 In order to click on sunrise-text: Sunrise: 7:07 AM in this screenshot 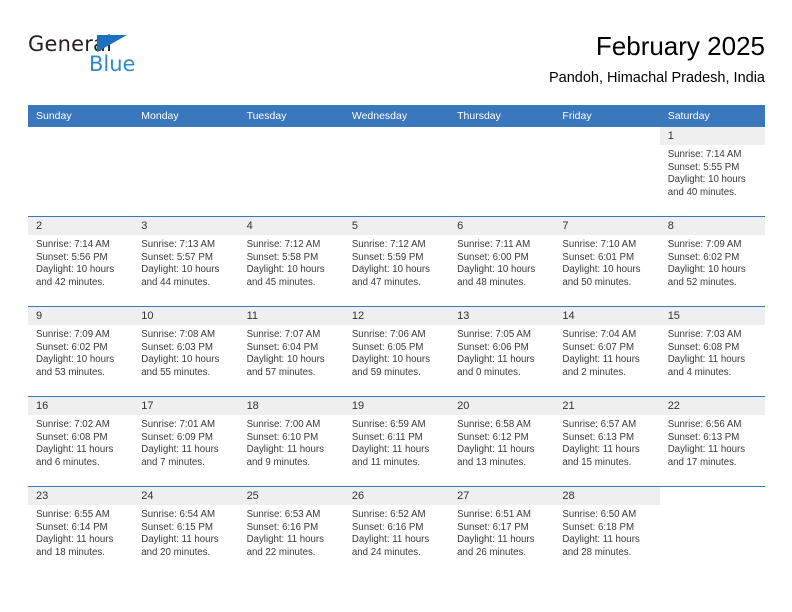, I will do `click(283, 334)`.